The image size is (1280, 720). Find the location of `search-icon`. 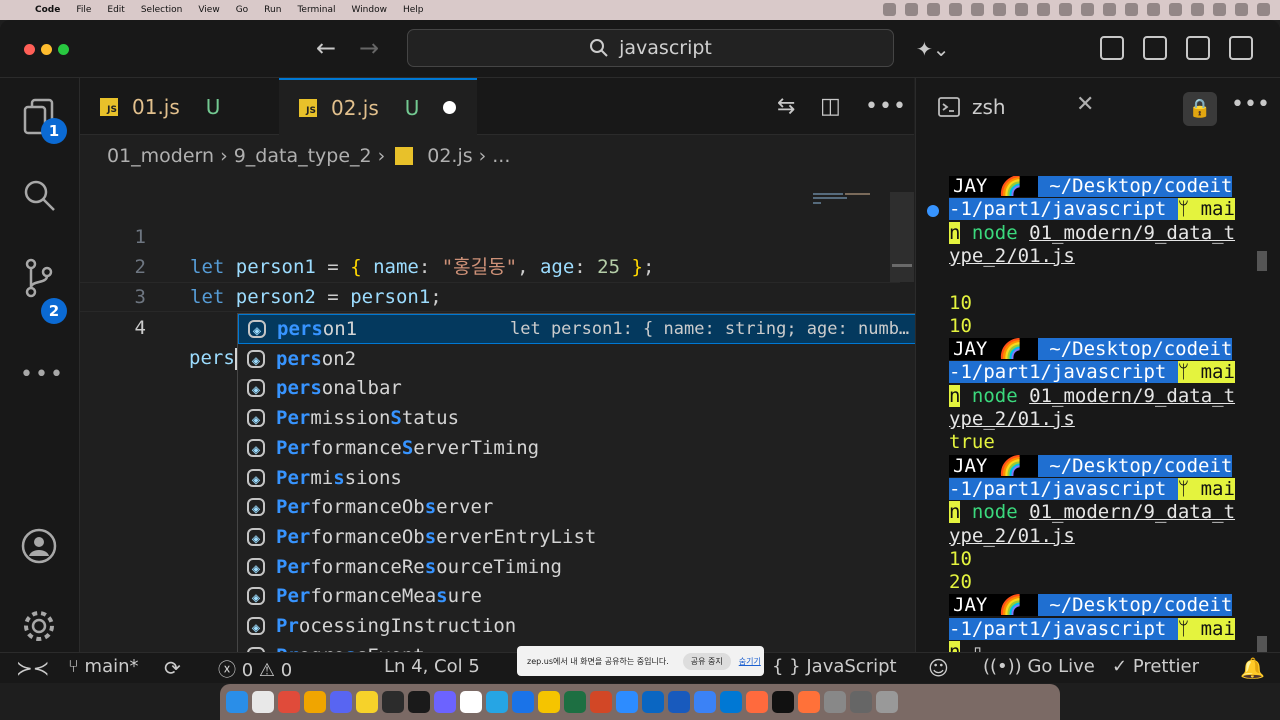

search-icon is located at coordinates (39, 196).